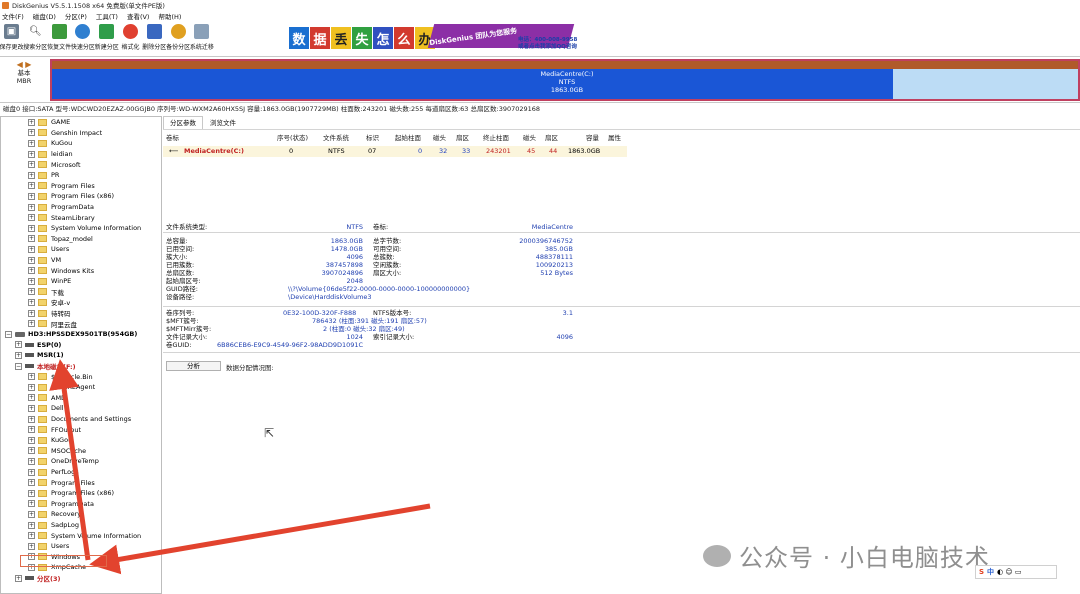 The width and height of the screenshot is (1080, 594). What do you see at coordinates (35, 37) in the screenshot?
I see `search-partition-button: 🔍︎ 搜索分区` at bounding box center [35, 37].